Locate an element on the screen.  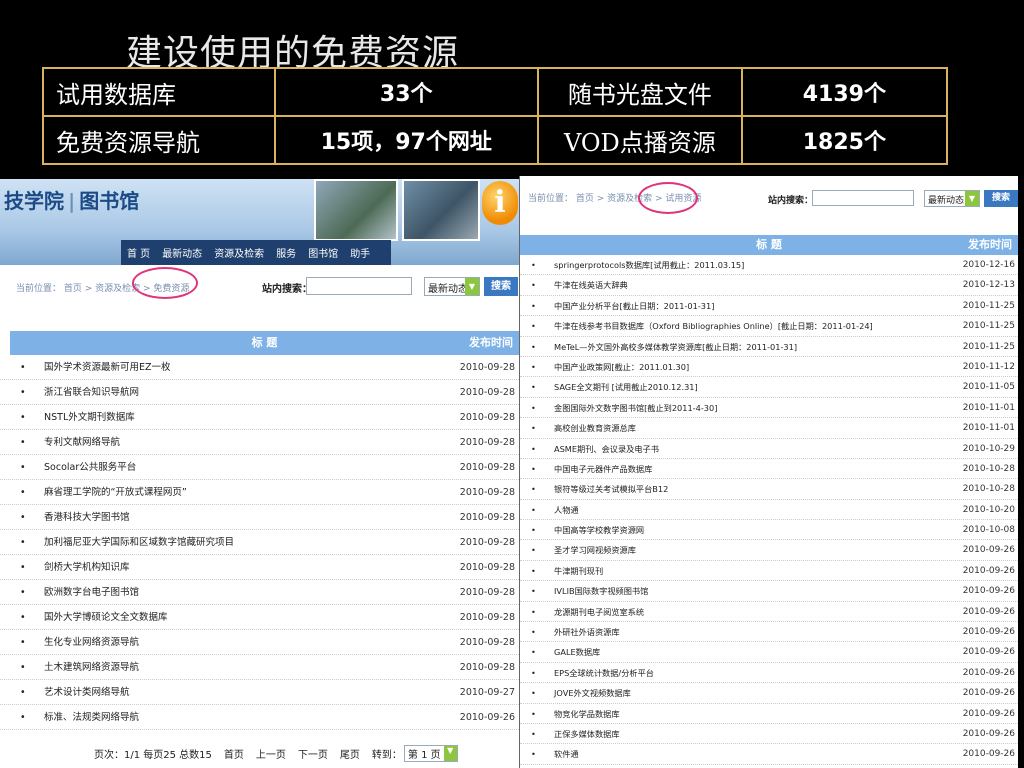
table-row: • 中国电子元器件产品数据库 2010-10-28 is located at coordinates (769, 469).